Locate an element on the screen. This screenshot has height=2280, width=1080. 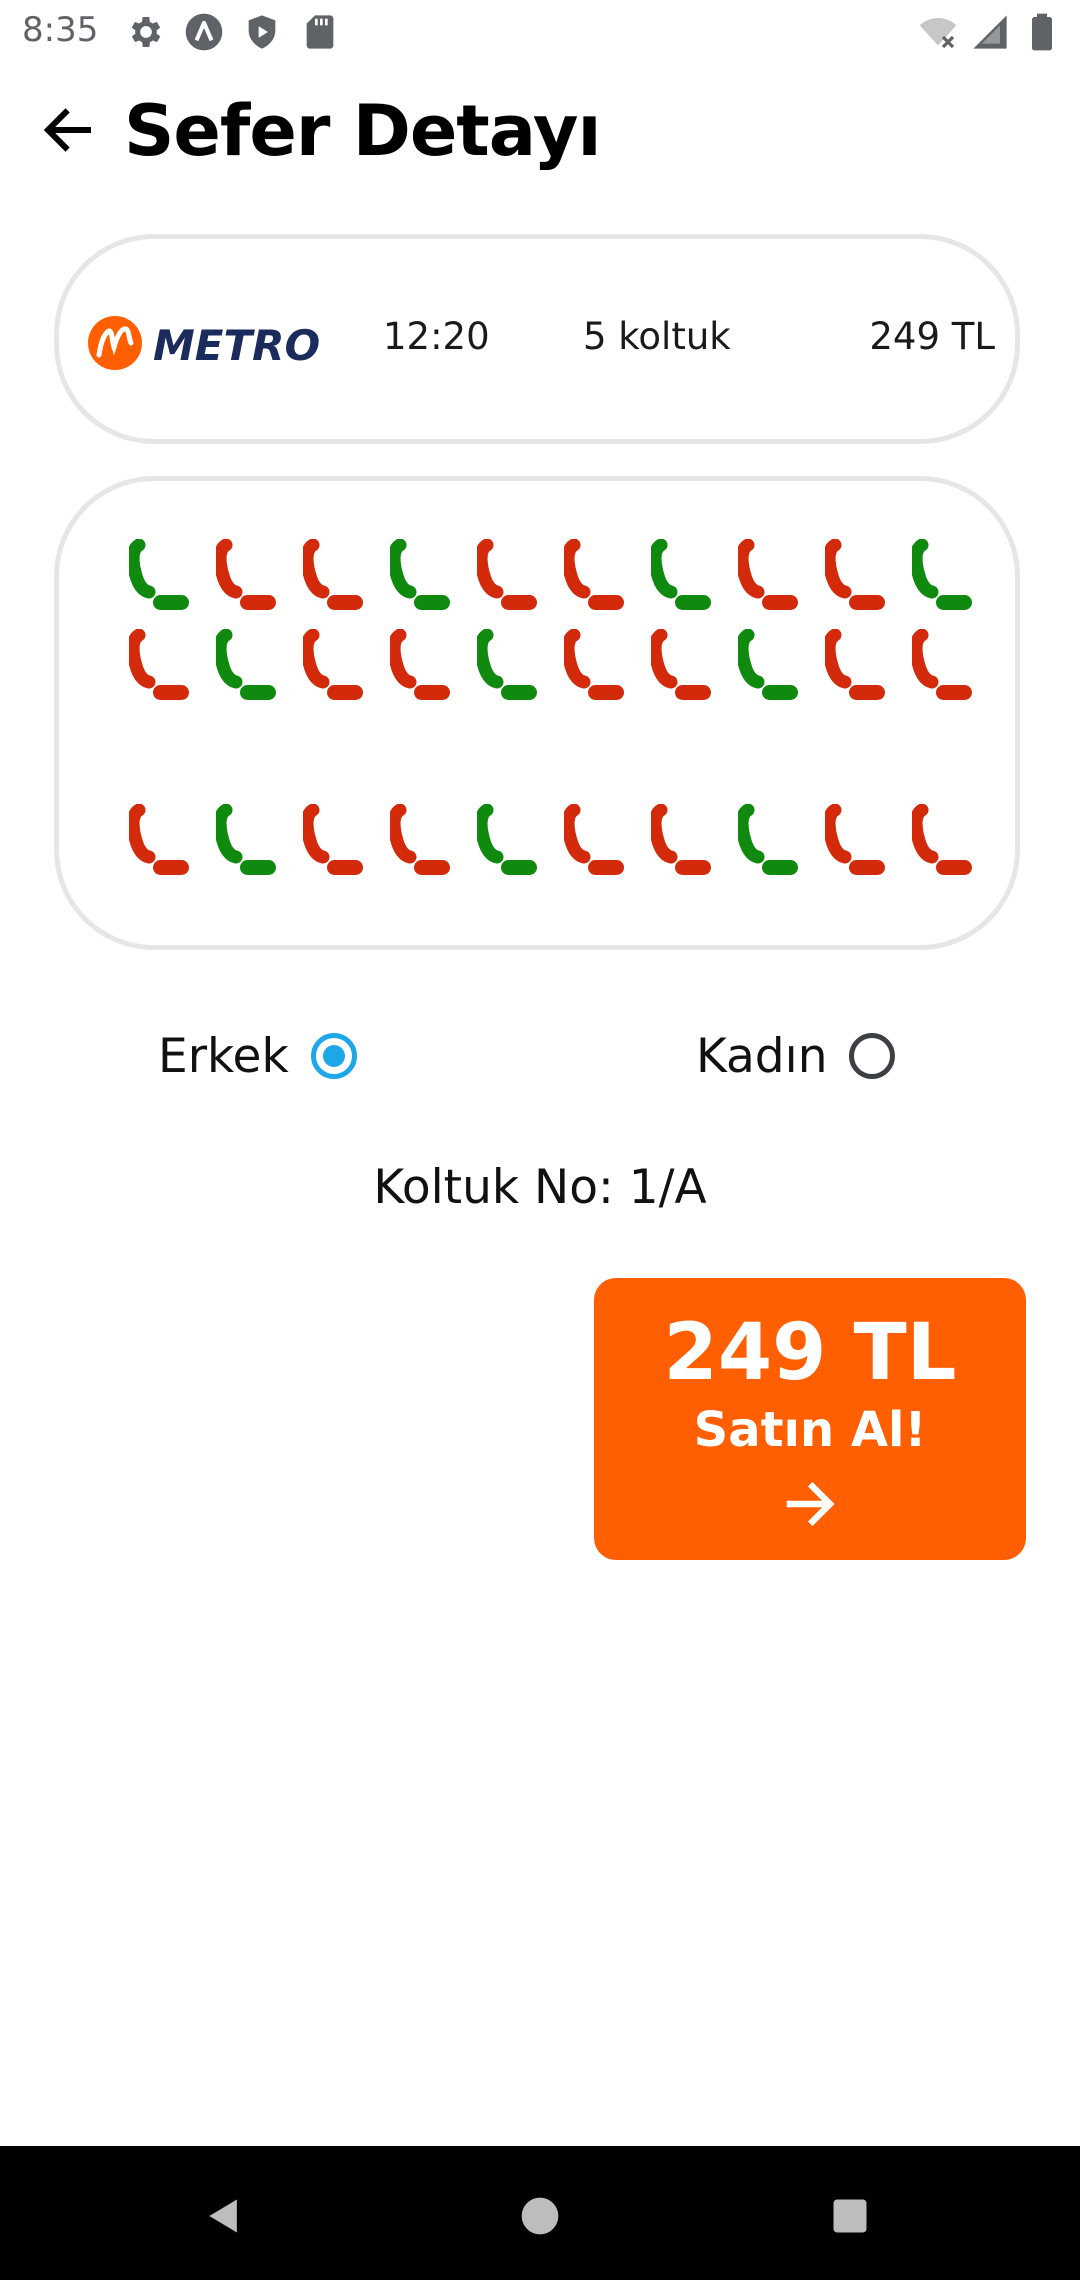
wifi-icon is located at coordinates (938, 33).